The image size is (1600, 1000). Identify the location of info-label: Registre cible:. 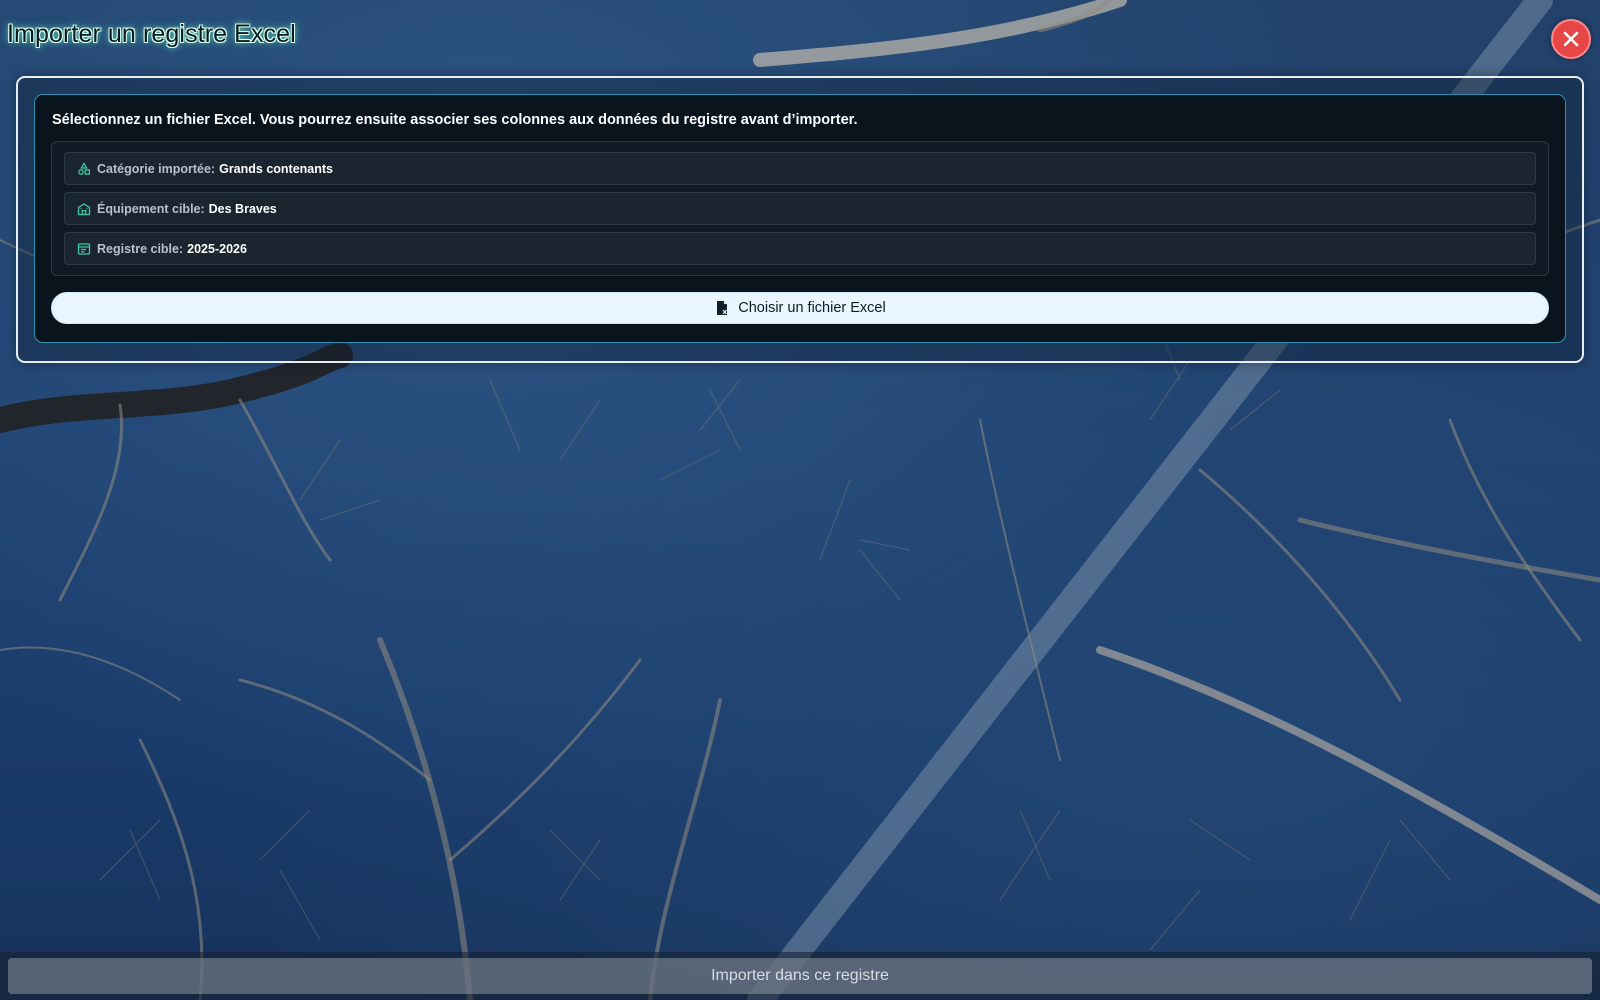
(140, 248).